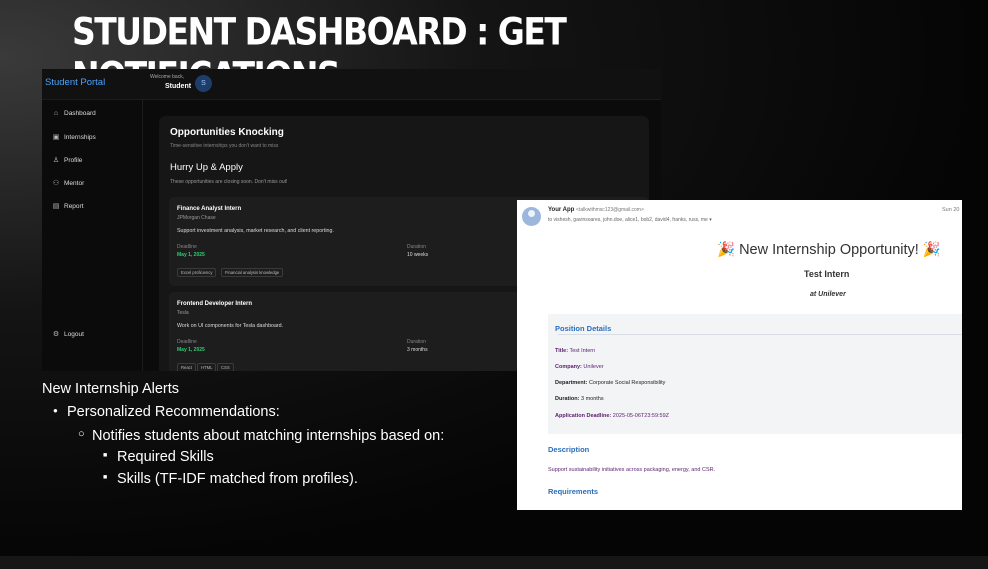 The height and width of the screenshot is (569, 988). What do you see at coordinates (178, 86) in the screenshot?
I see `welcome-name: Student` at bounding box center [178, 86].